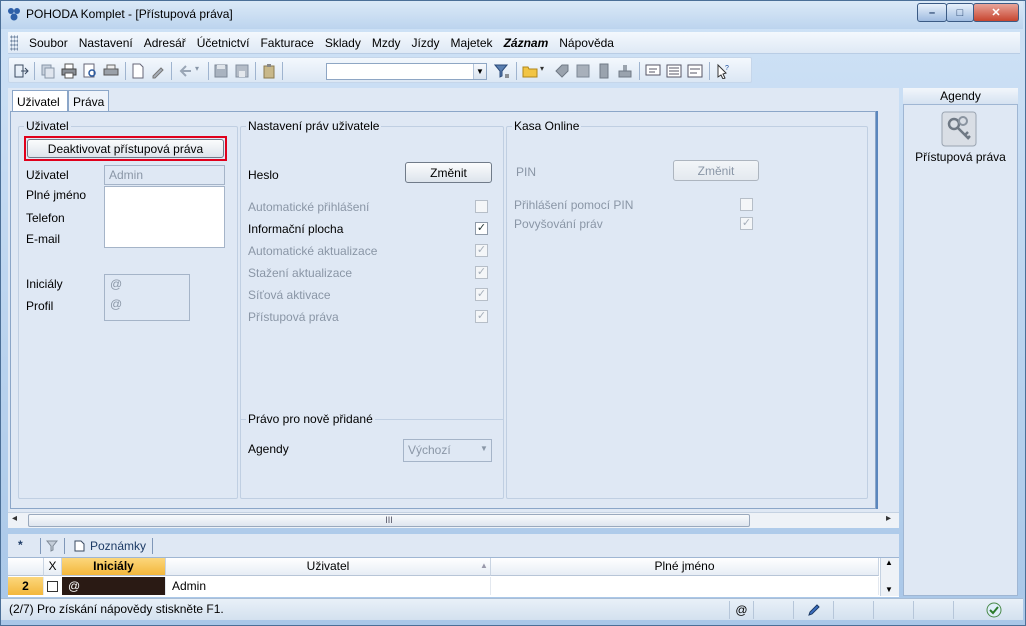 The width and height of the screenshot is (1026, 626). What do you see at coordinates (221, 71) in the screenshot?
I see `save-icon` at bounding box center [221, 71].